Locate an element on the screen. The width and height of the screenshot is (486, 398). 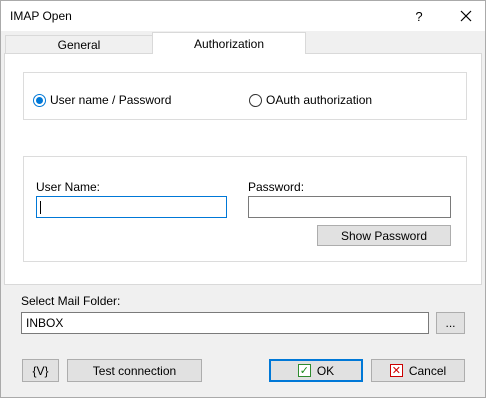
password-label: Password: is located at coordinates (276, 187).